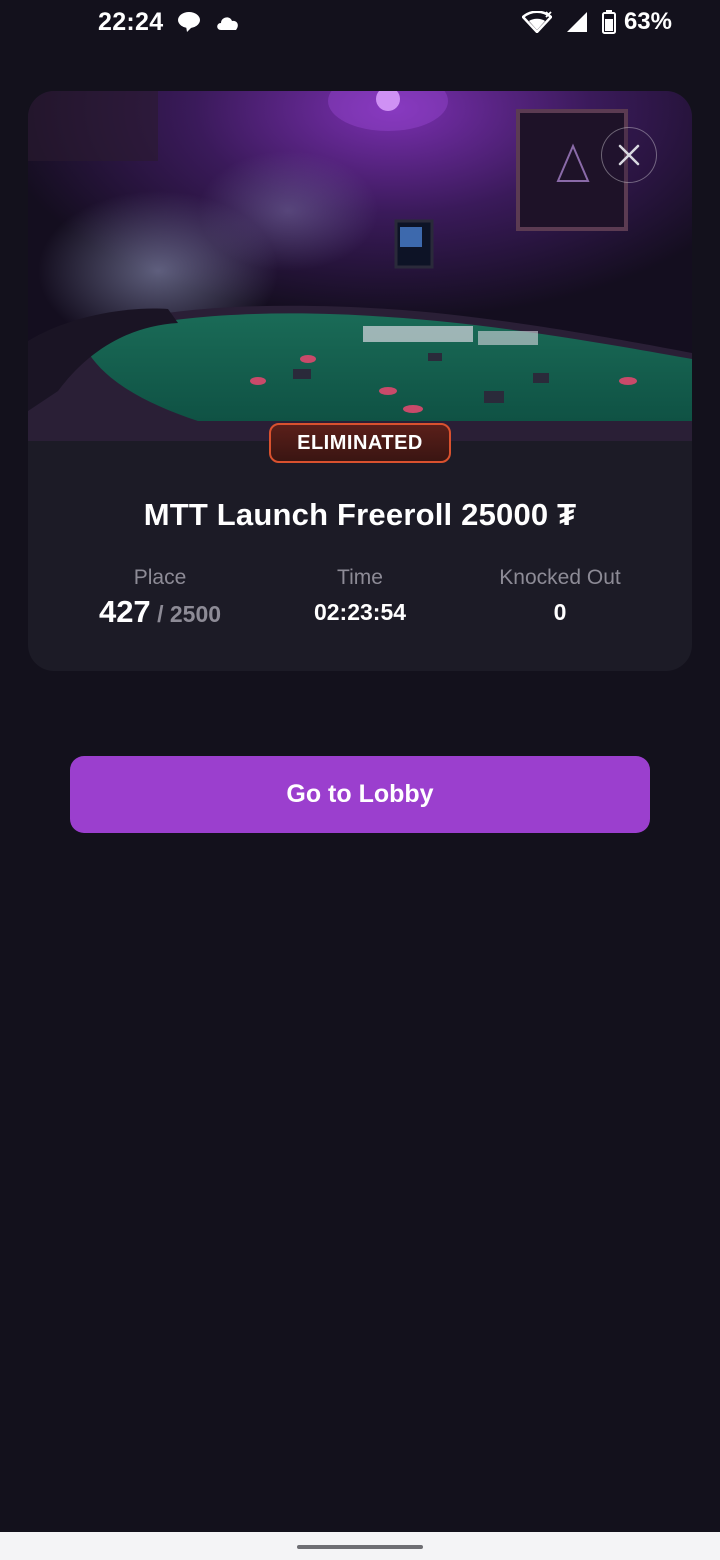 This screenshot has height=1560, width=720. Describe the element at coordinates (360, 577) in the screenshot. I see `time-label: Time` at that location.